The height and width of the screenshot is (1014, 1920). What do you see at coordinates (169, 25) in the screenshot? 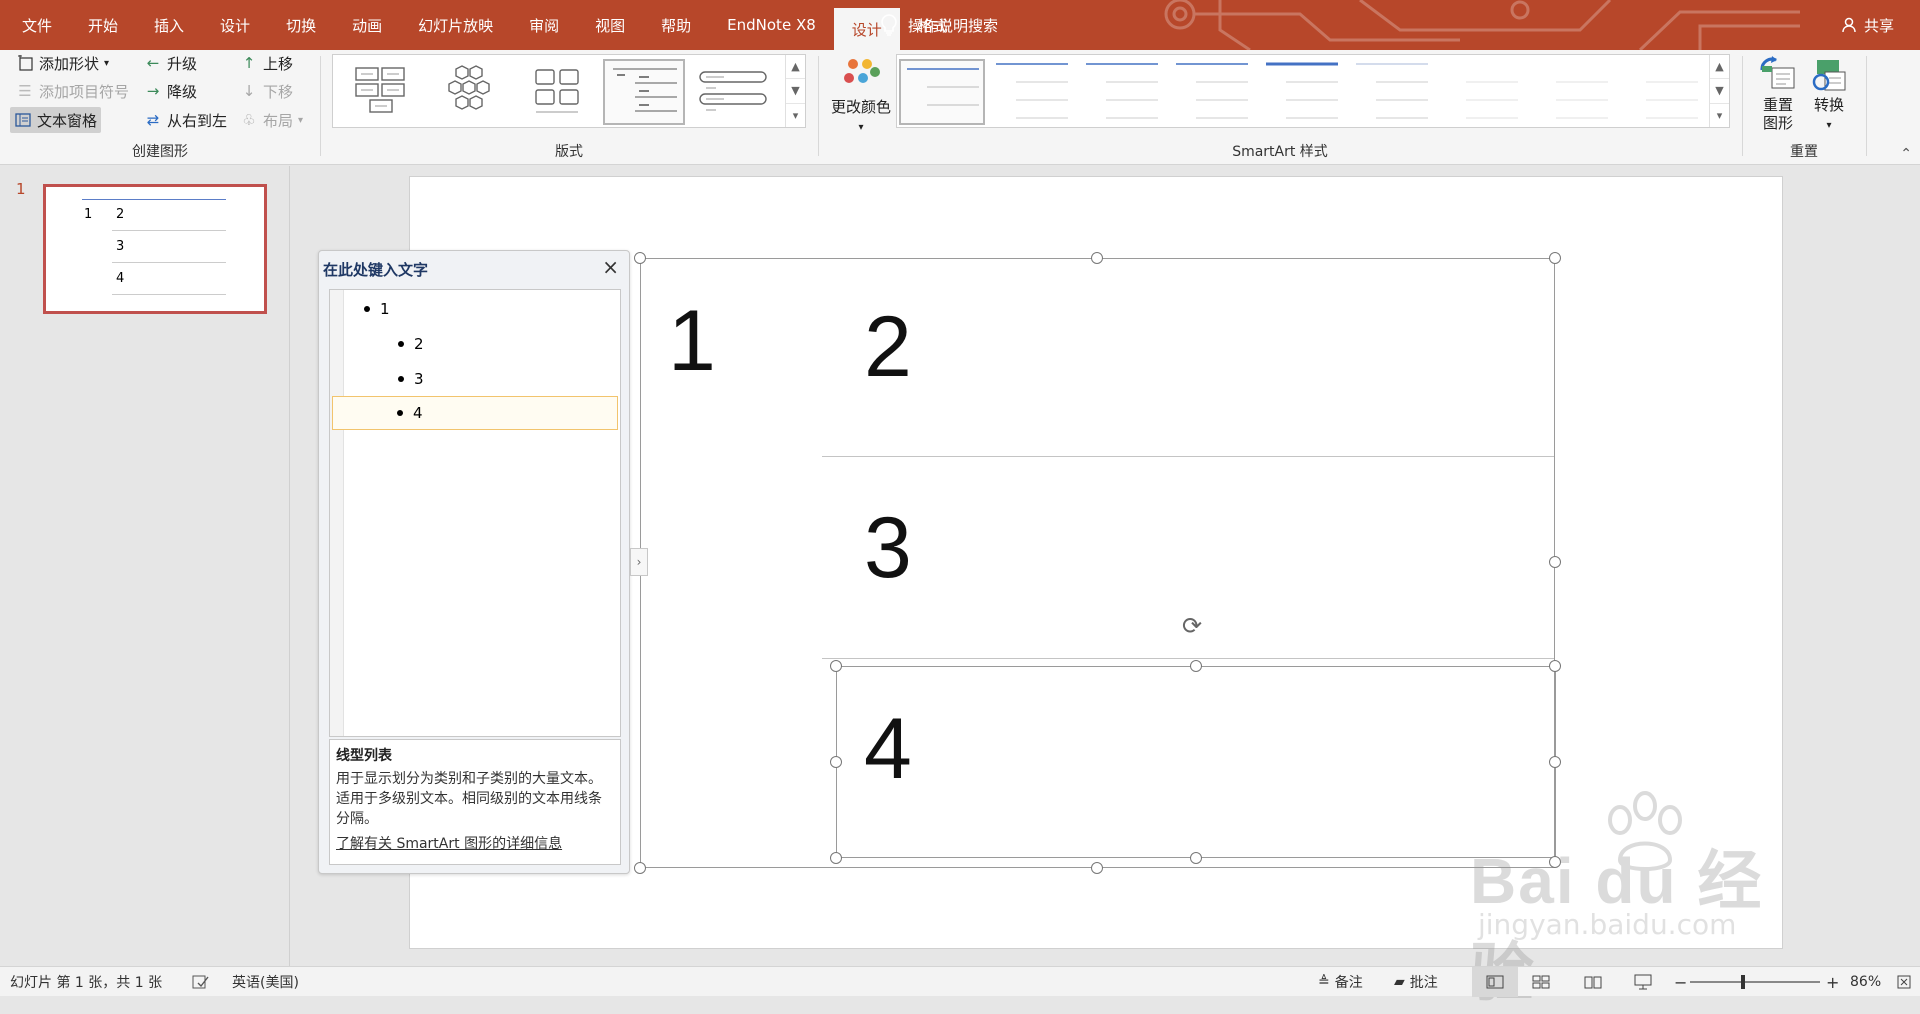
I see `tab-insert: 插入` at bounding box center [169, 25].